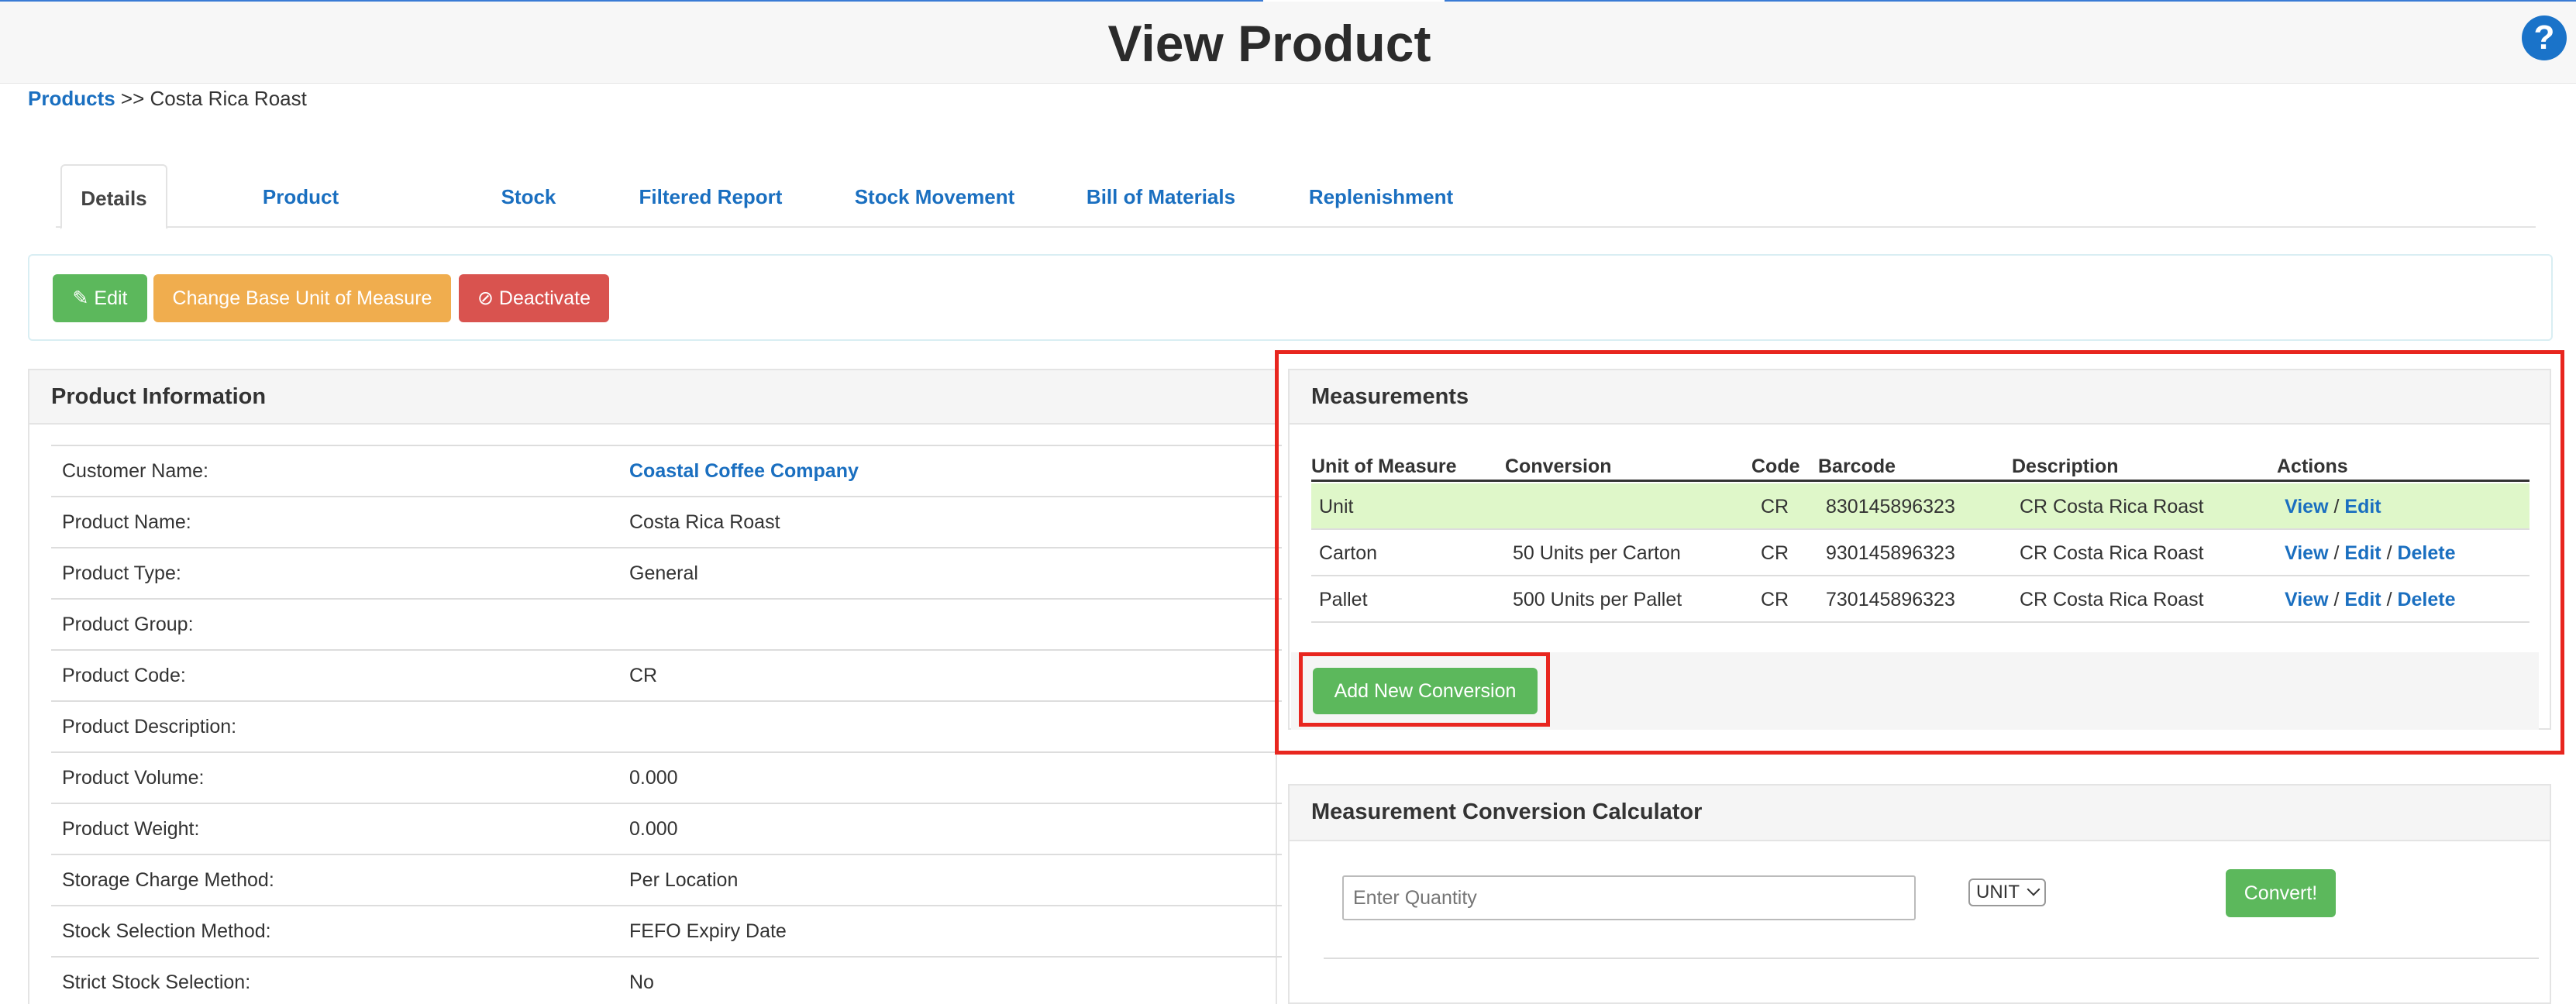 The width and height of the screenshot is (2576, 1004). What do you see at coordinates (666, 980) in the screenshot?
I see `info-row: Strict Stock Selection: No` at bounding box center [666, 980].